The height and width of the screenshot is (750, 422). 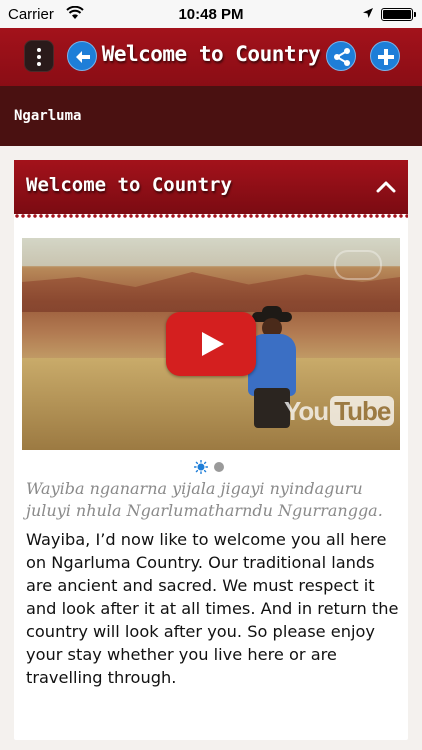 I want to click on arrow-left-icon, so click(x=83, y=57).